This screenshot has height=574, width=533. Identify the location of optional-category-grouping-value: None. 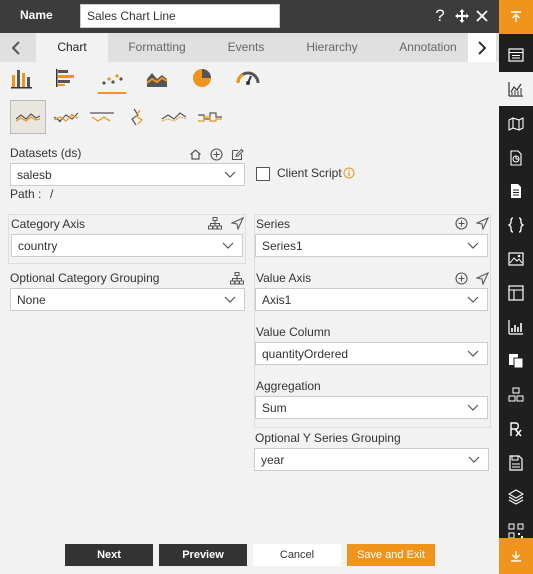
(31, 300).